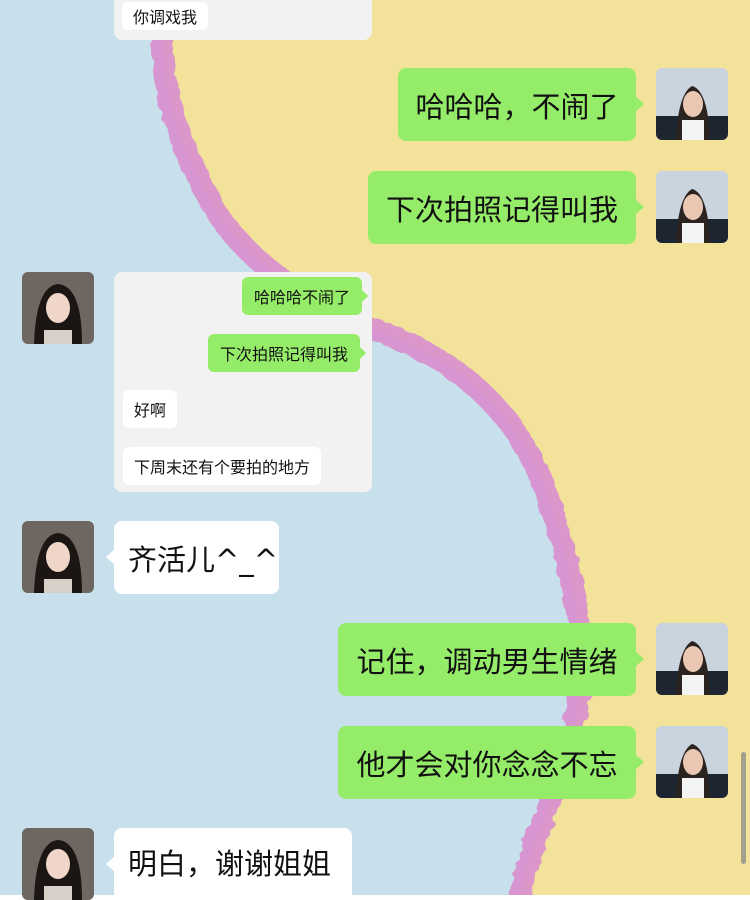 This screenshot has width=750, height=900. Describe the element at coordinates (192, 557) in the screenshot. I see `their-message-bubble: 齐活儿^_^` at that location.